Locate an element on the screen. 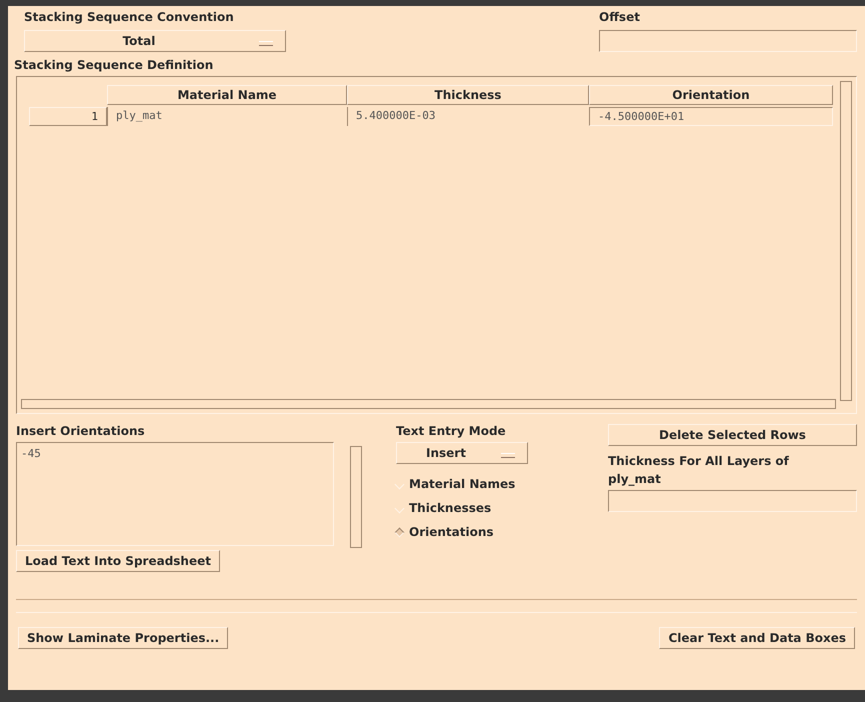 This screenshot has width=865, height=702. definition-label: Stacking Sequence Definition is located at coordinates (114, 65).